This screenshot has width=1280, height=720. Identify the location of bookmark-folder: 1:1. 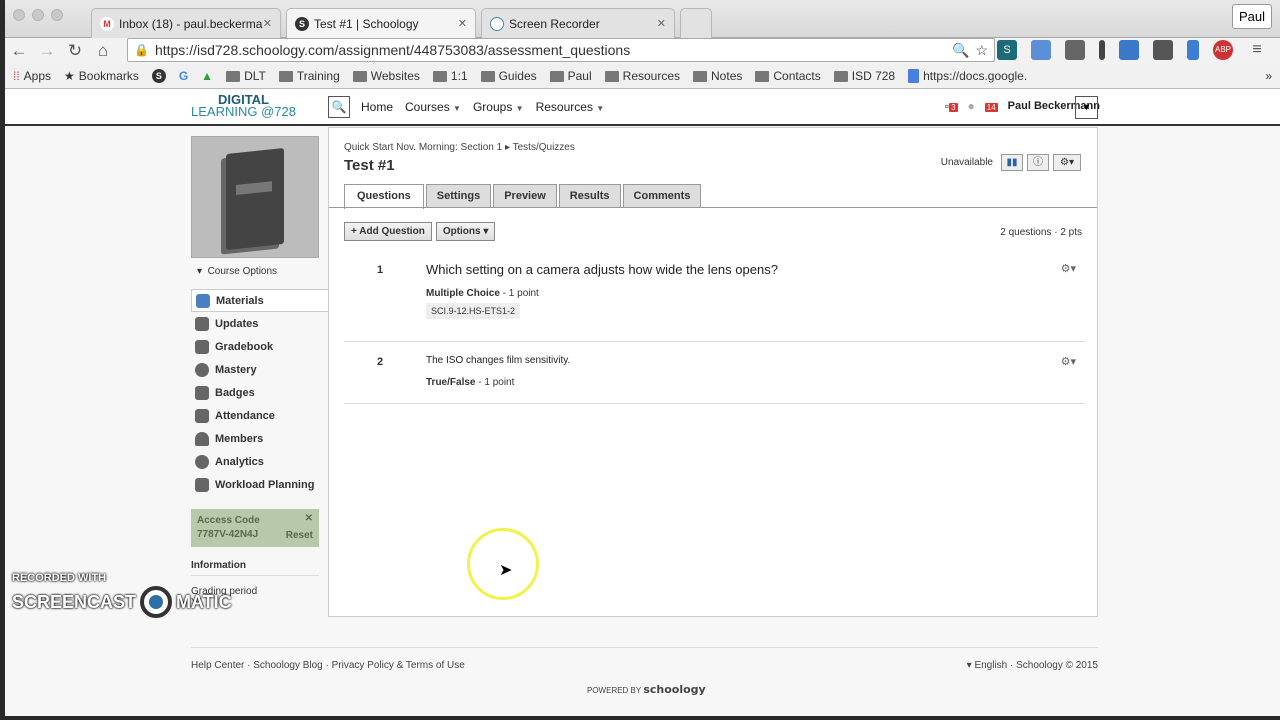
(450, 76).